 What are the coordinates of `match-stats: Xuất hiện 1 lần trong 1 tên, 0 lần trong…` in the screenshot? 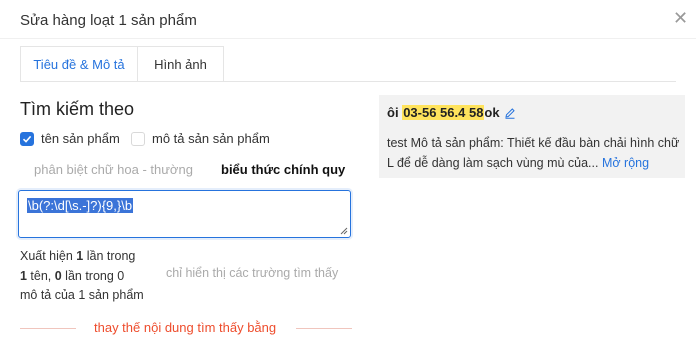 It's located at (82, 275).